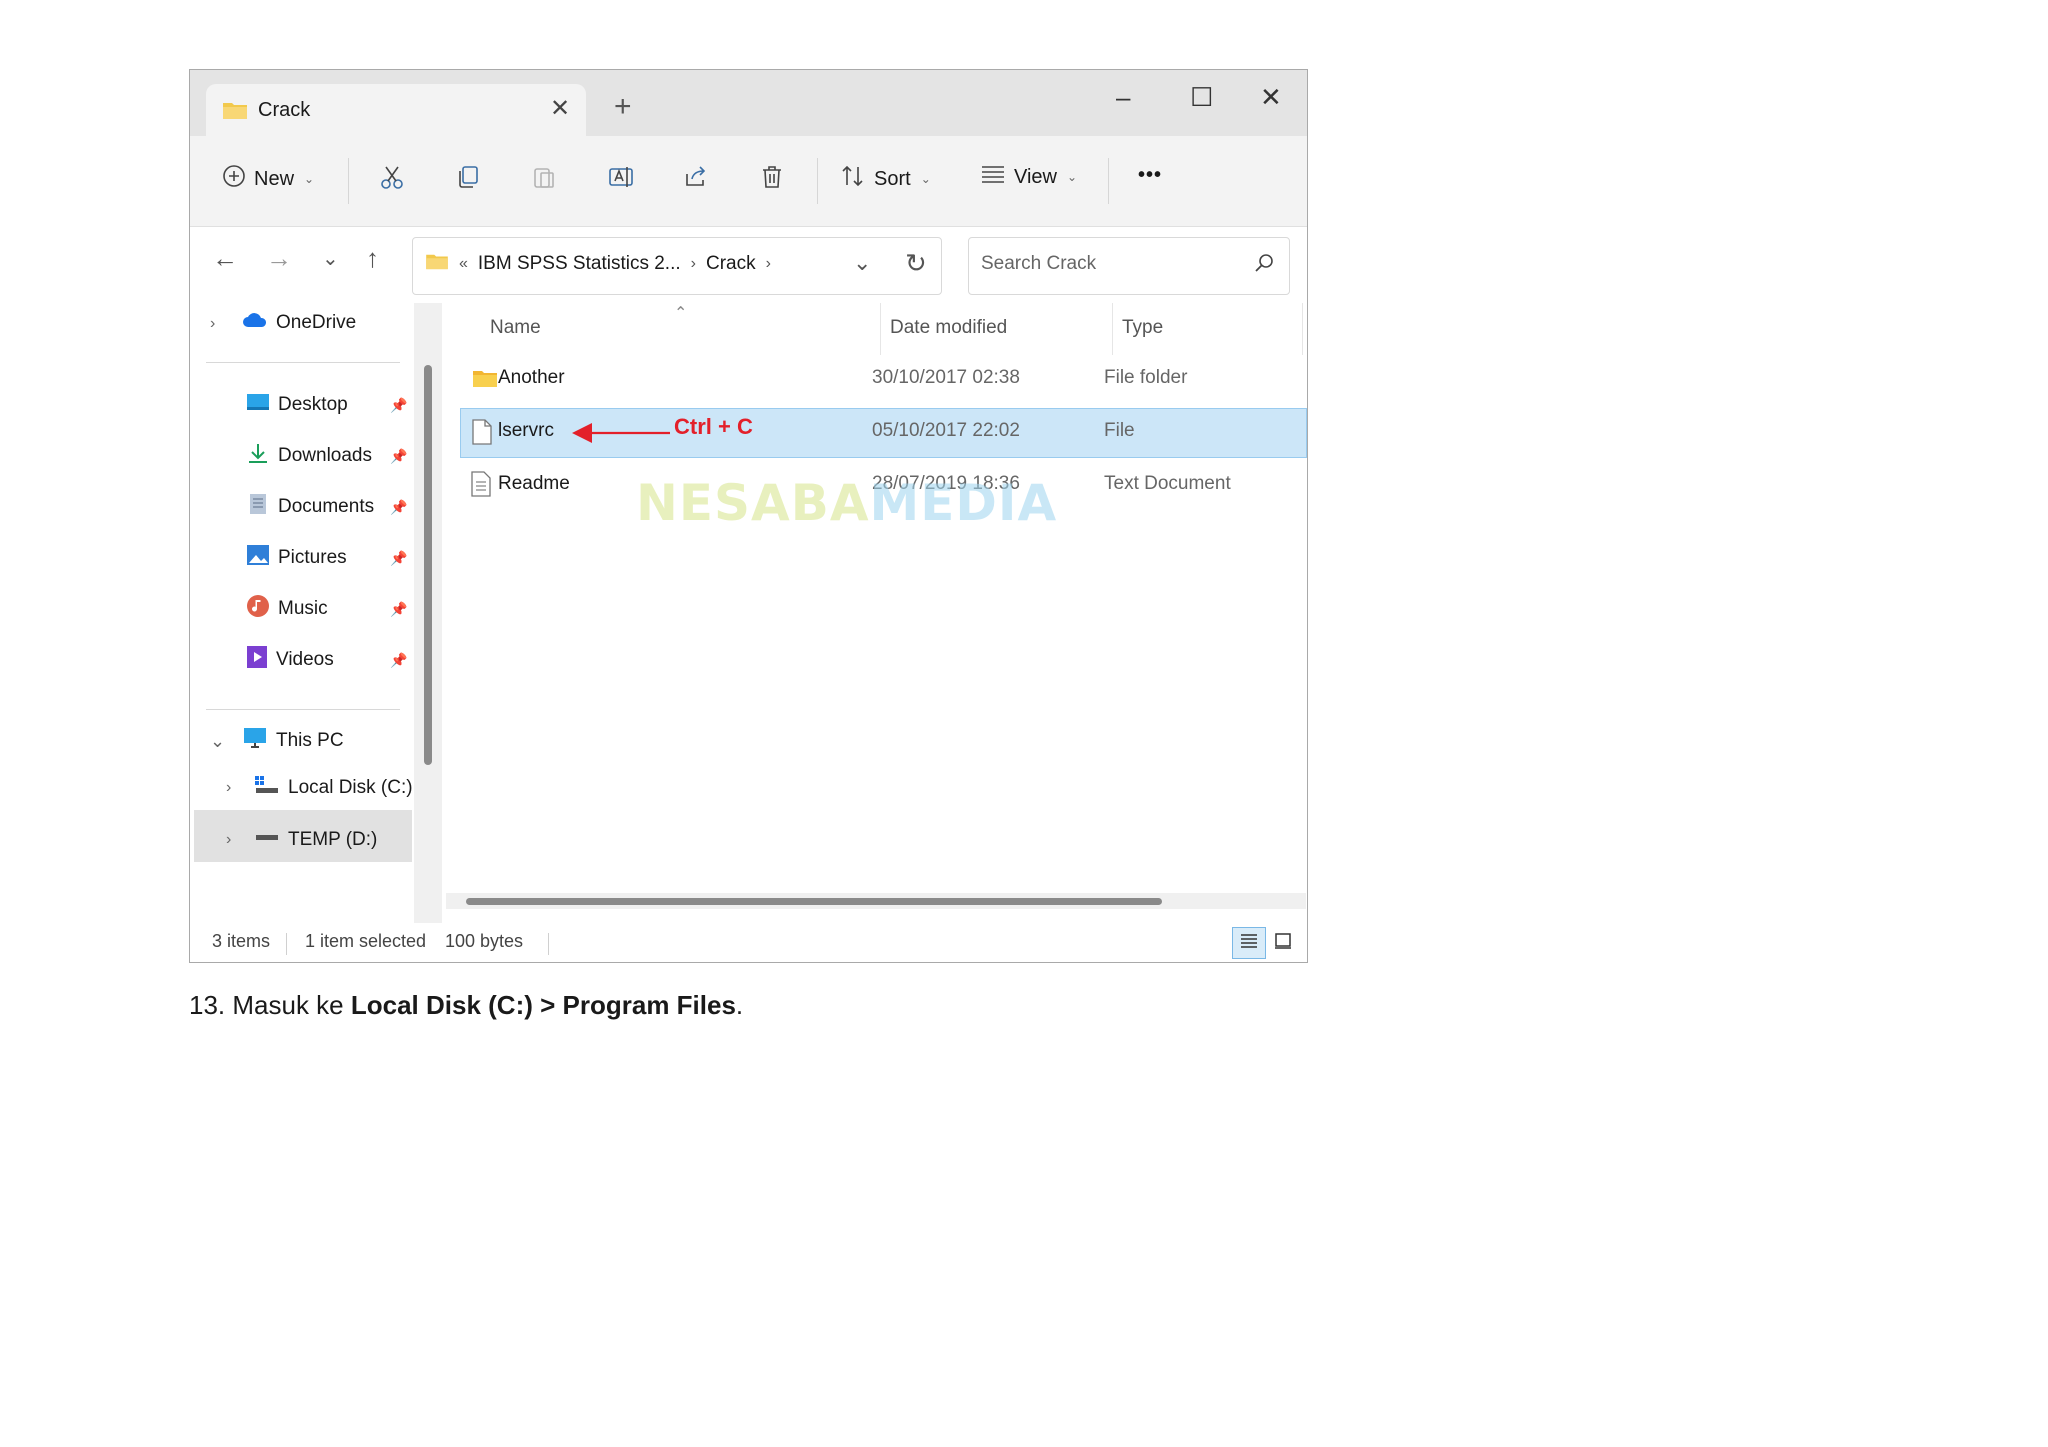 The image size is (2048, 1447). I want to click on tab-title: Crack, so click(284, 110).